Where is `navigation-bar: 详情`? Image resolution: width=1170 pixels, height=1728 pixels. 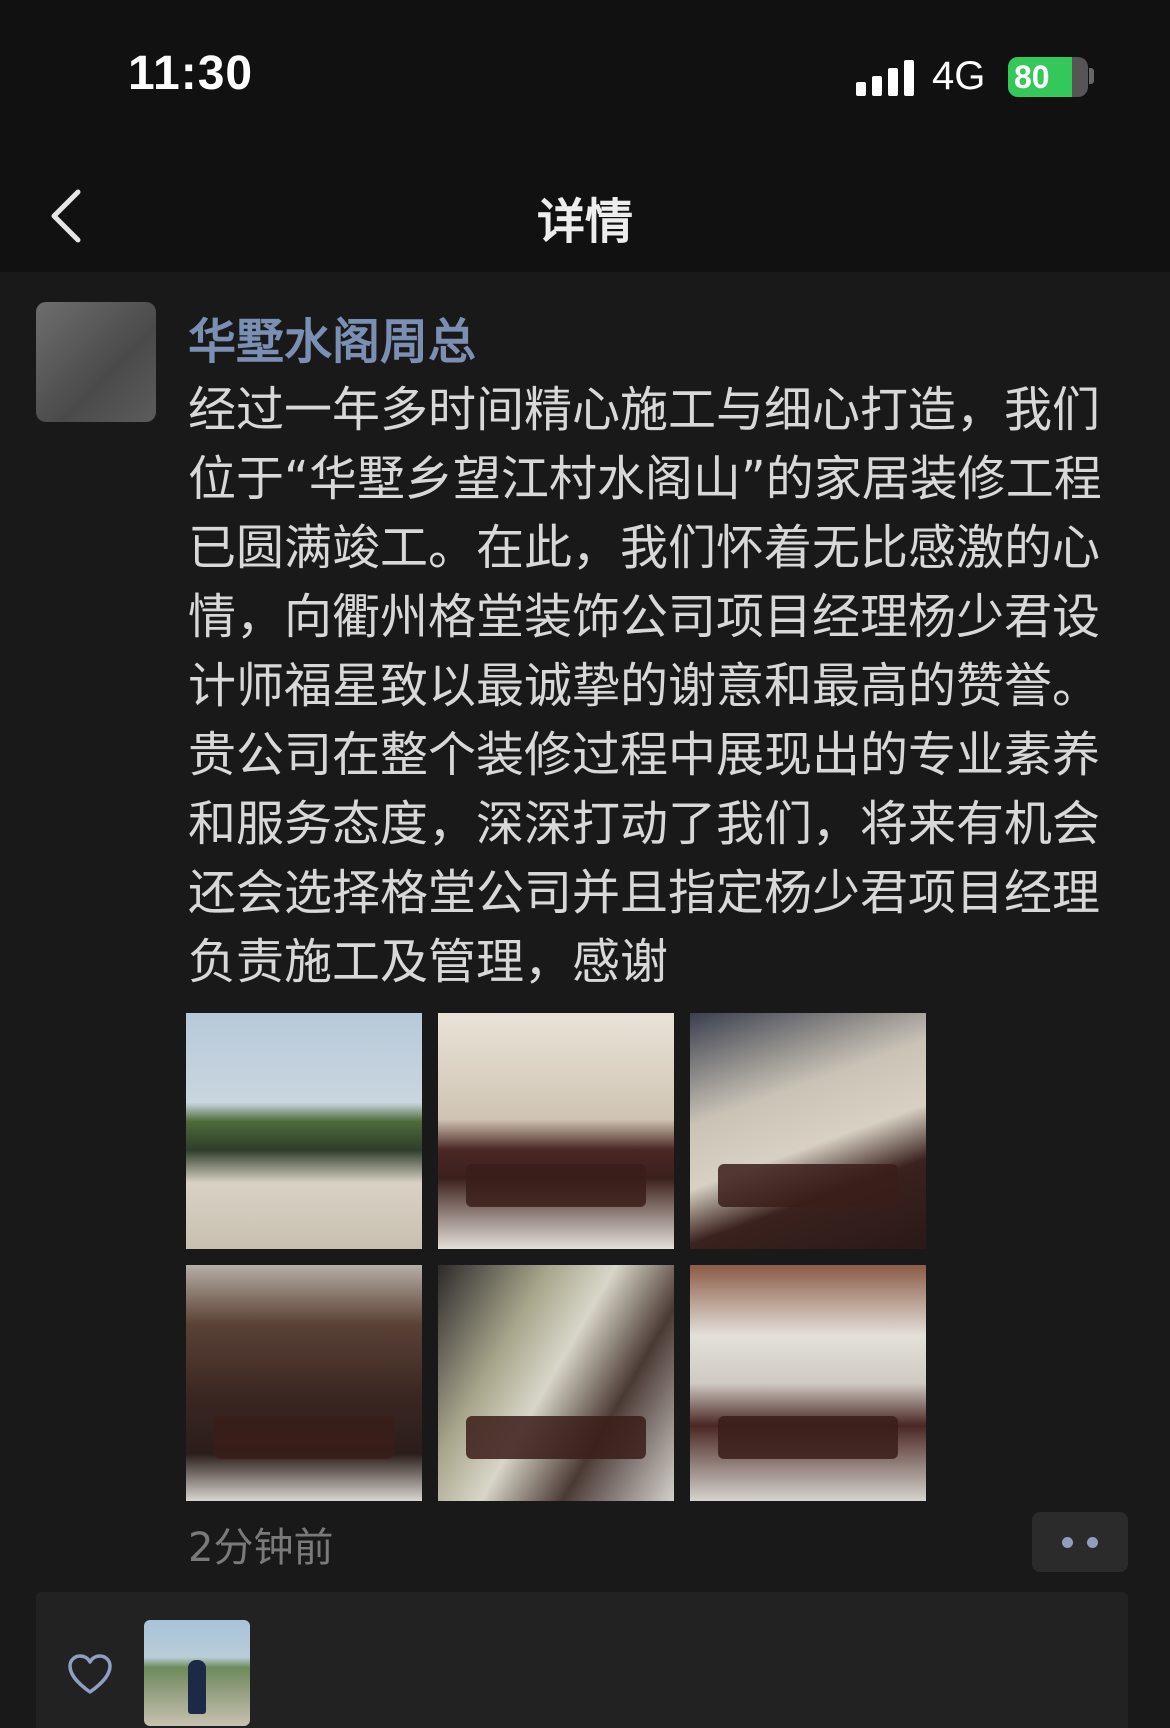 navigation-bar: 详情 is located at coordinates (585, 216).